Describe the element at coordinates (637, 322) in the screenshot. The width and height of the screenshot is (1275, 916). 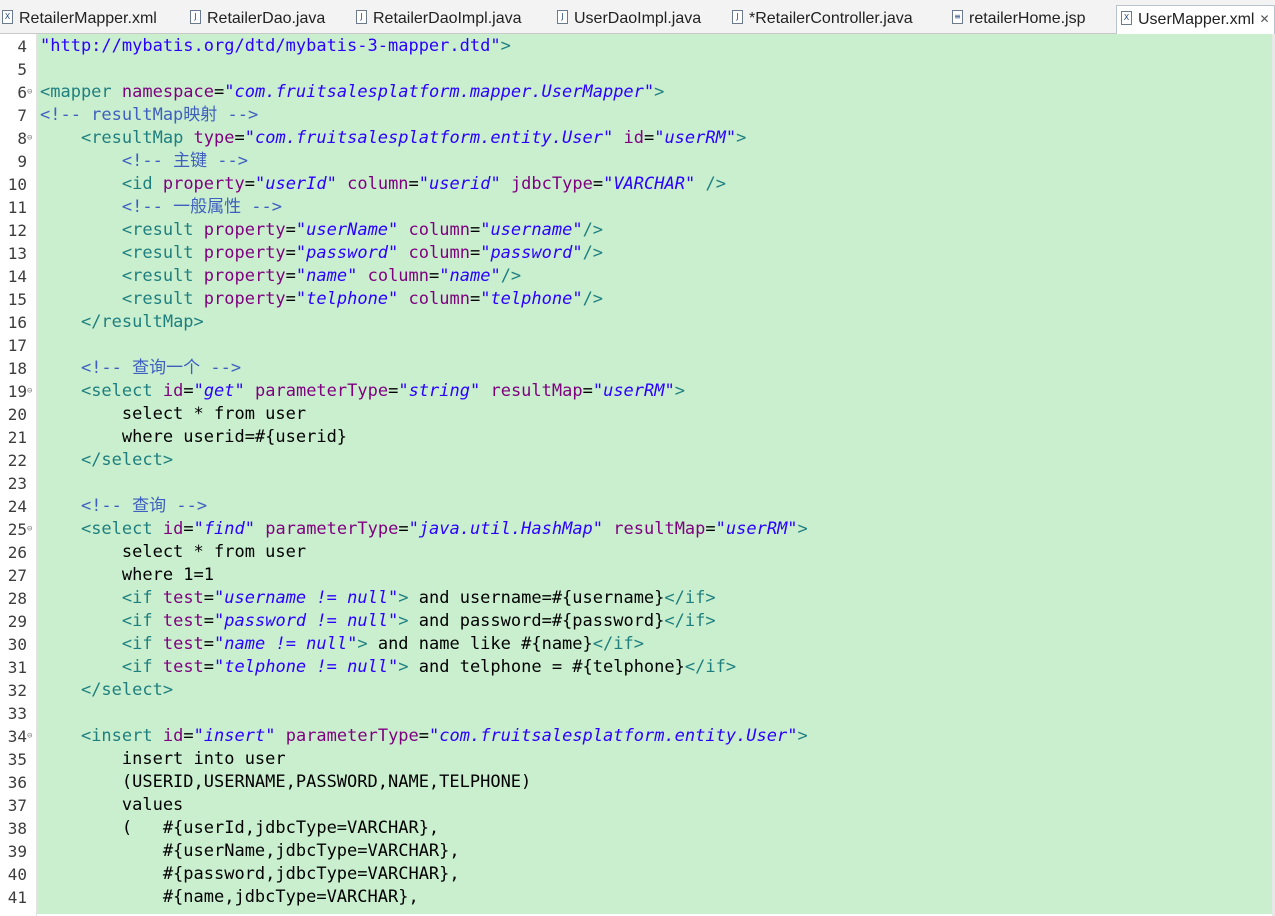
I see `code-line: 16 </resultMap>` at that location.